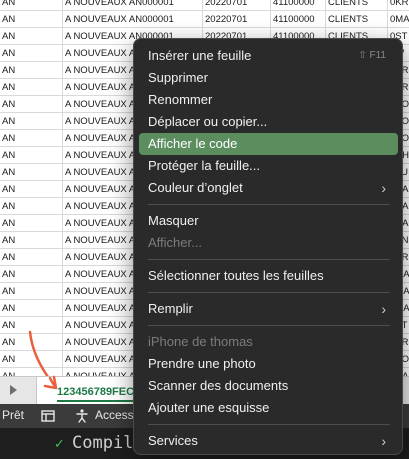  Describe the element at coordinates (13, 390) in the screenshot. I see `scroll-tabs-right-icon` at that location.